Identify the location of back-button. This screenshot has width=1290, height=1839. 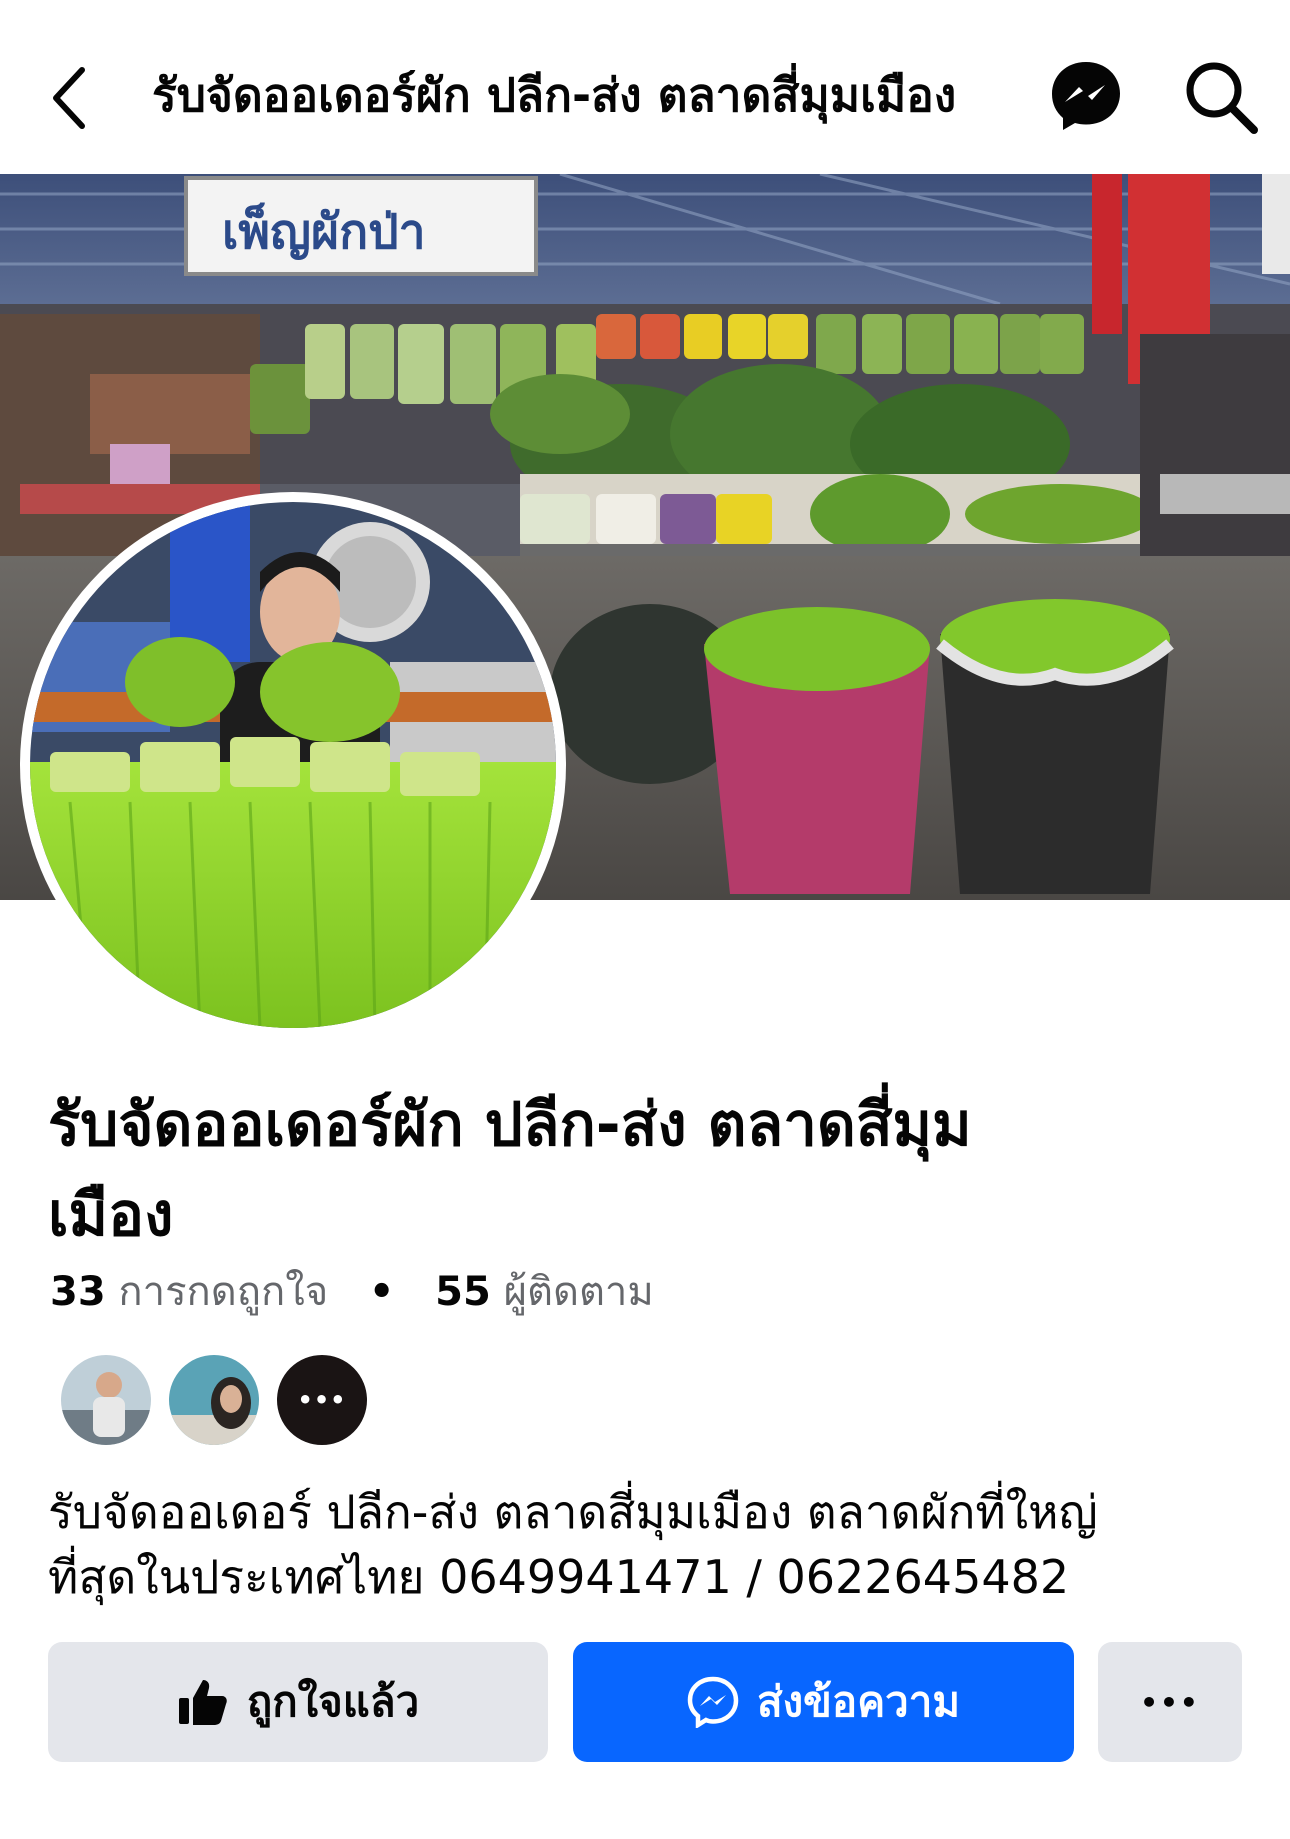
(70, 98).